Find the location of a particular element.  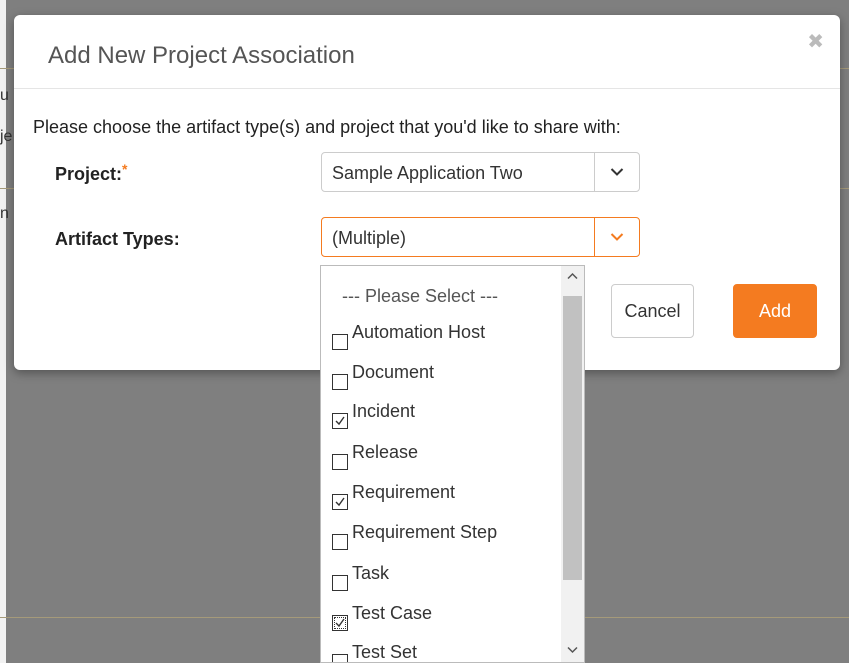

option-label: Test Case is located at coordinates (392, 613).